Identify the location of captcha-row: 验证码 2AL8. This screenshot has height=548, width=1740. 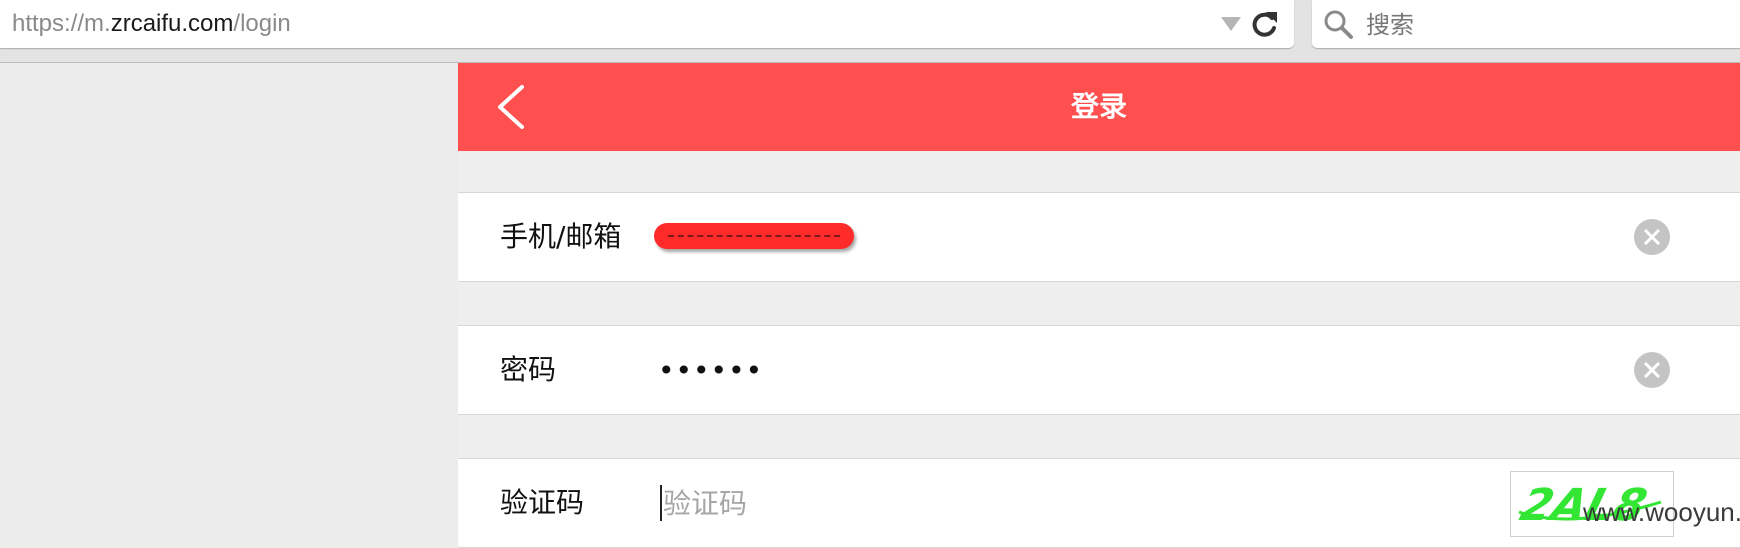
(1099, 503).